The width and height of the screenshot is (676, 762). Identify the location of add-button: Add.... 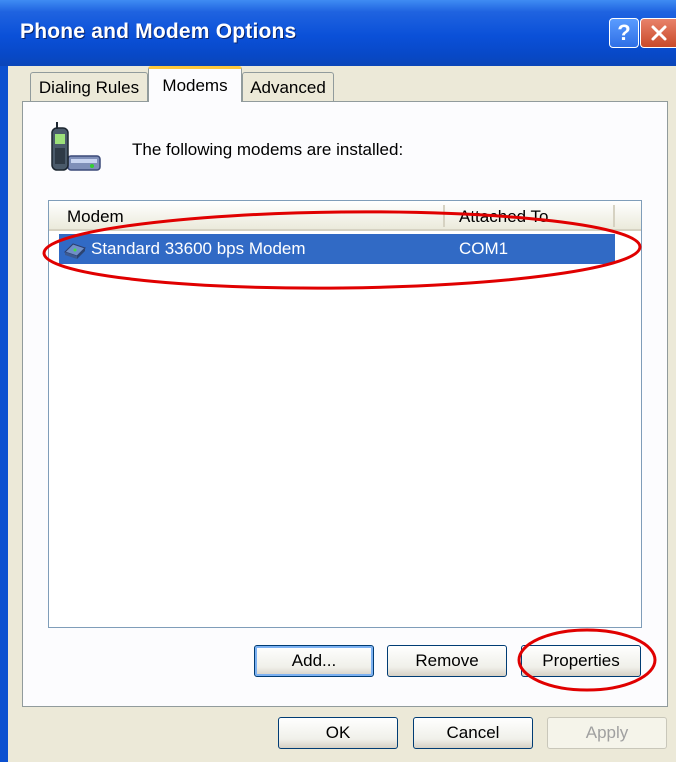
(314, 661).